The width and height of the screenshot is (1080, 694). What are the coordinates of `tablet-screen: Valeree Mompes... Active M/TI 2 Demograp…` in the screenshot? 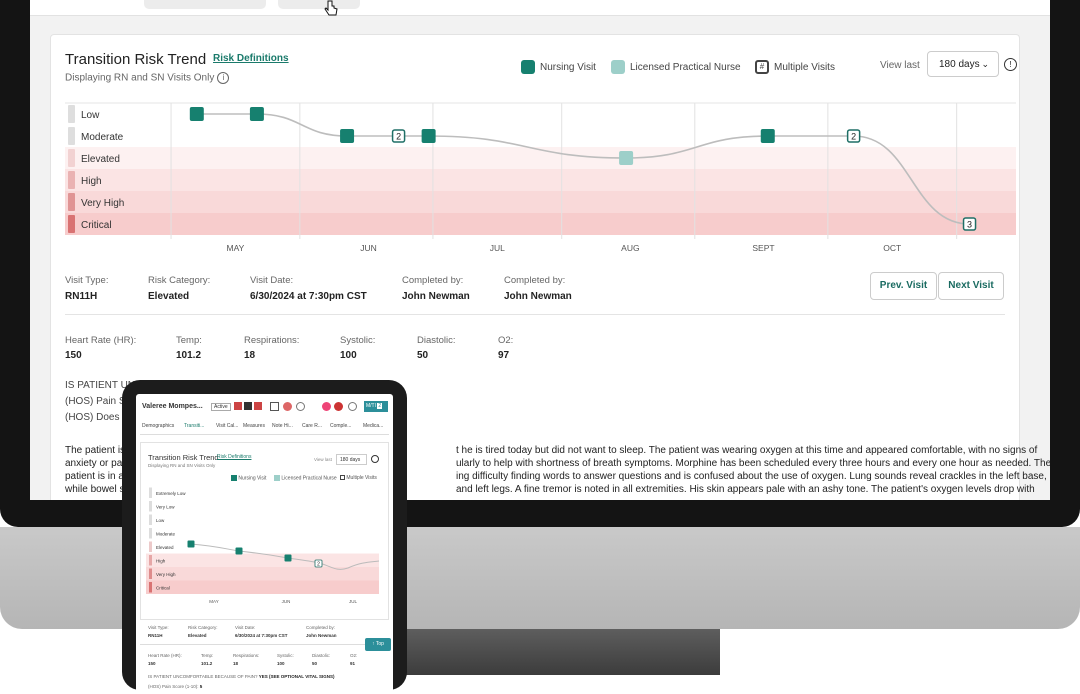 It's located at (264, 544).